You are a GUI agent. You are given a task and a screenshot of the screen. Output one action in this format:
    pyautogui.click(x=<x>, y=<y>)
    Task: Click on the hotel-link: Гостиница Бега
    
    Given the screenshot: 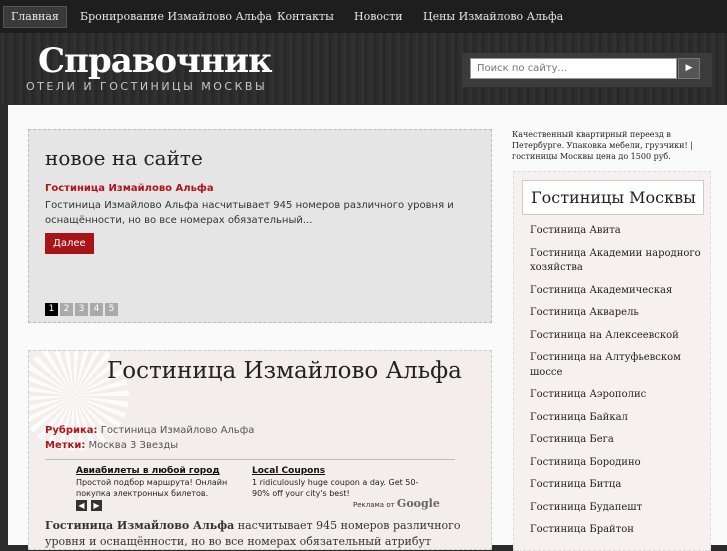 What is the action you would take?
    pyautogui.click(x=618, y=440)
    